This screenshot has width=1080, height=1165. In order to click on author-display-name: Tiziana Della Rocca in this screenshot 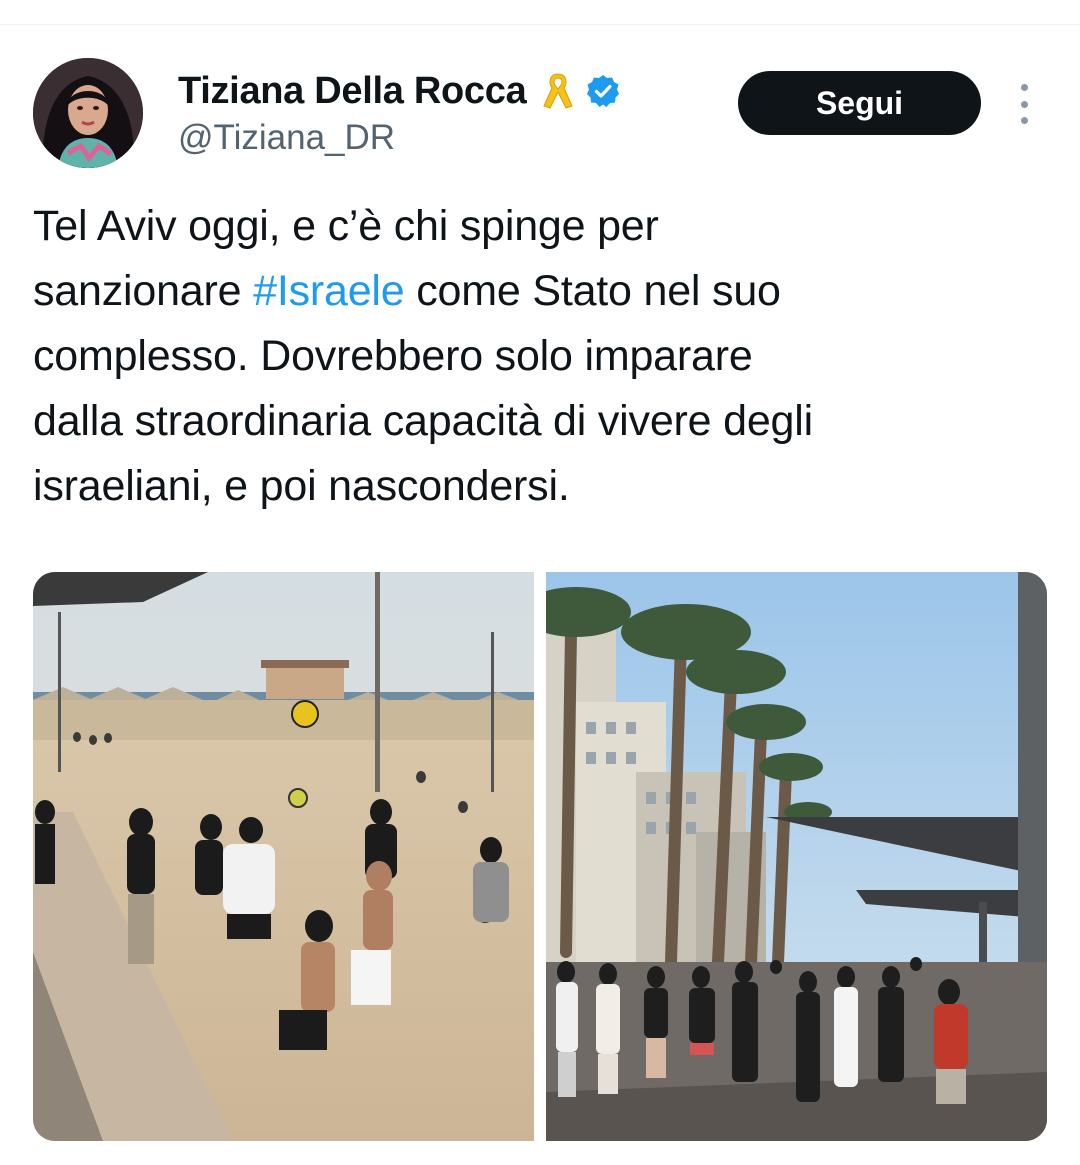, I will do `click(352, 91)`.